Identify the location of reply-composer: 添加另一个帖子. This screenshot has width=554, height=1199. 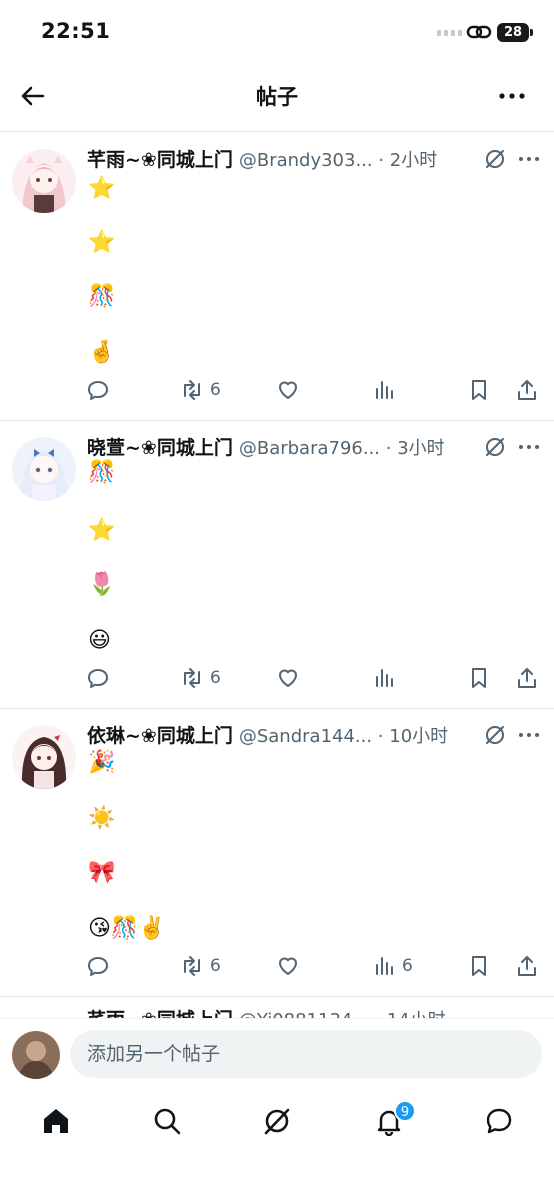
(277, 1055).